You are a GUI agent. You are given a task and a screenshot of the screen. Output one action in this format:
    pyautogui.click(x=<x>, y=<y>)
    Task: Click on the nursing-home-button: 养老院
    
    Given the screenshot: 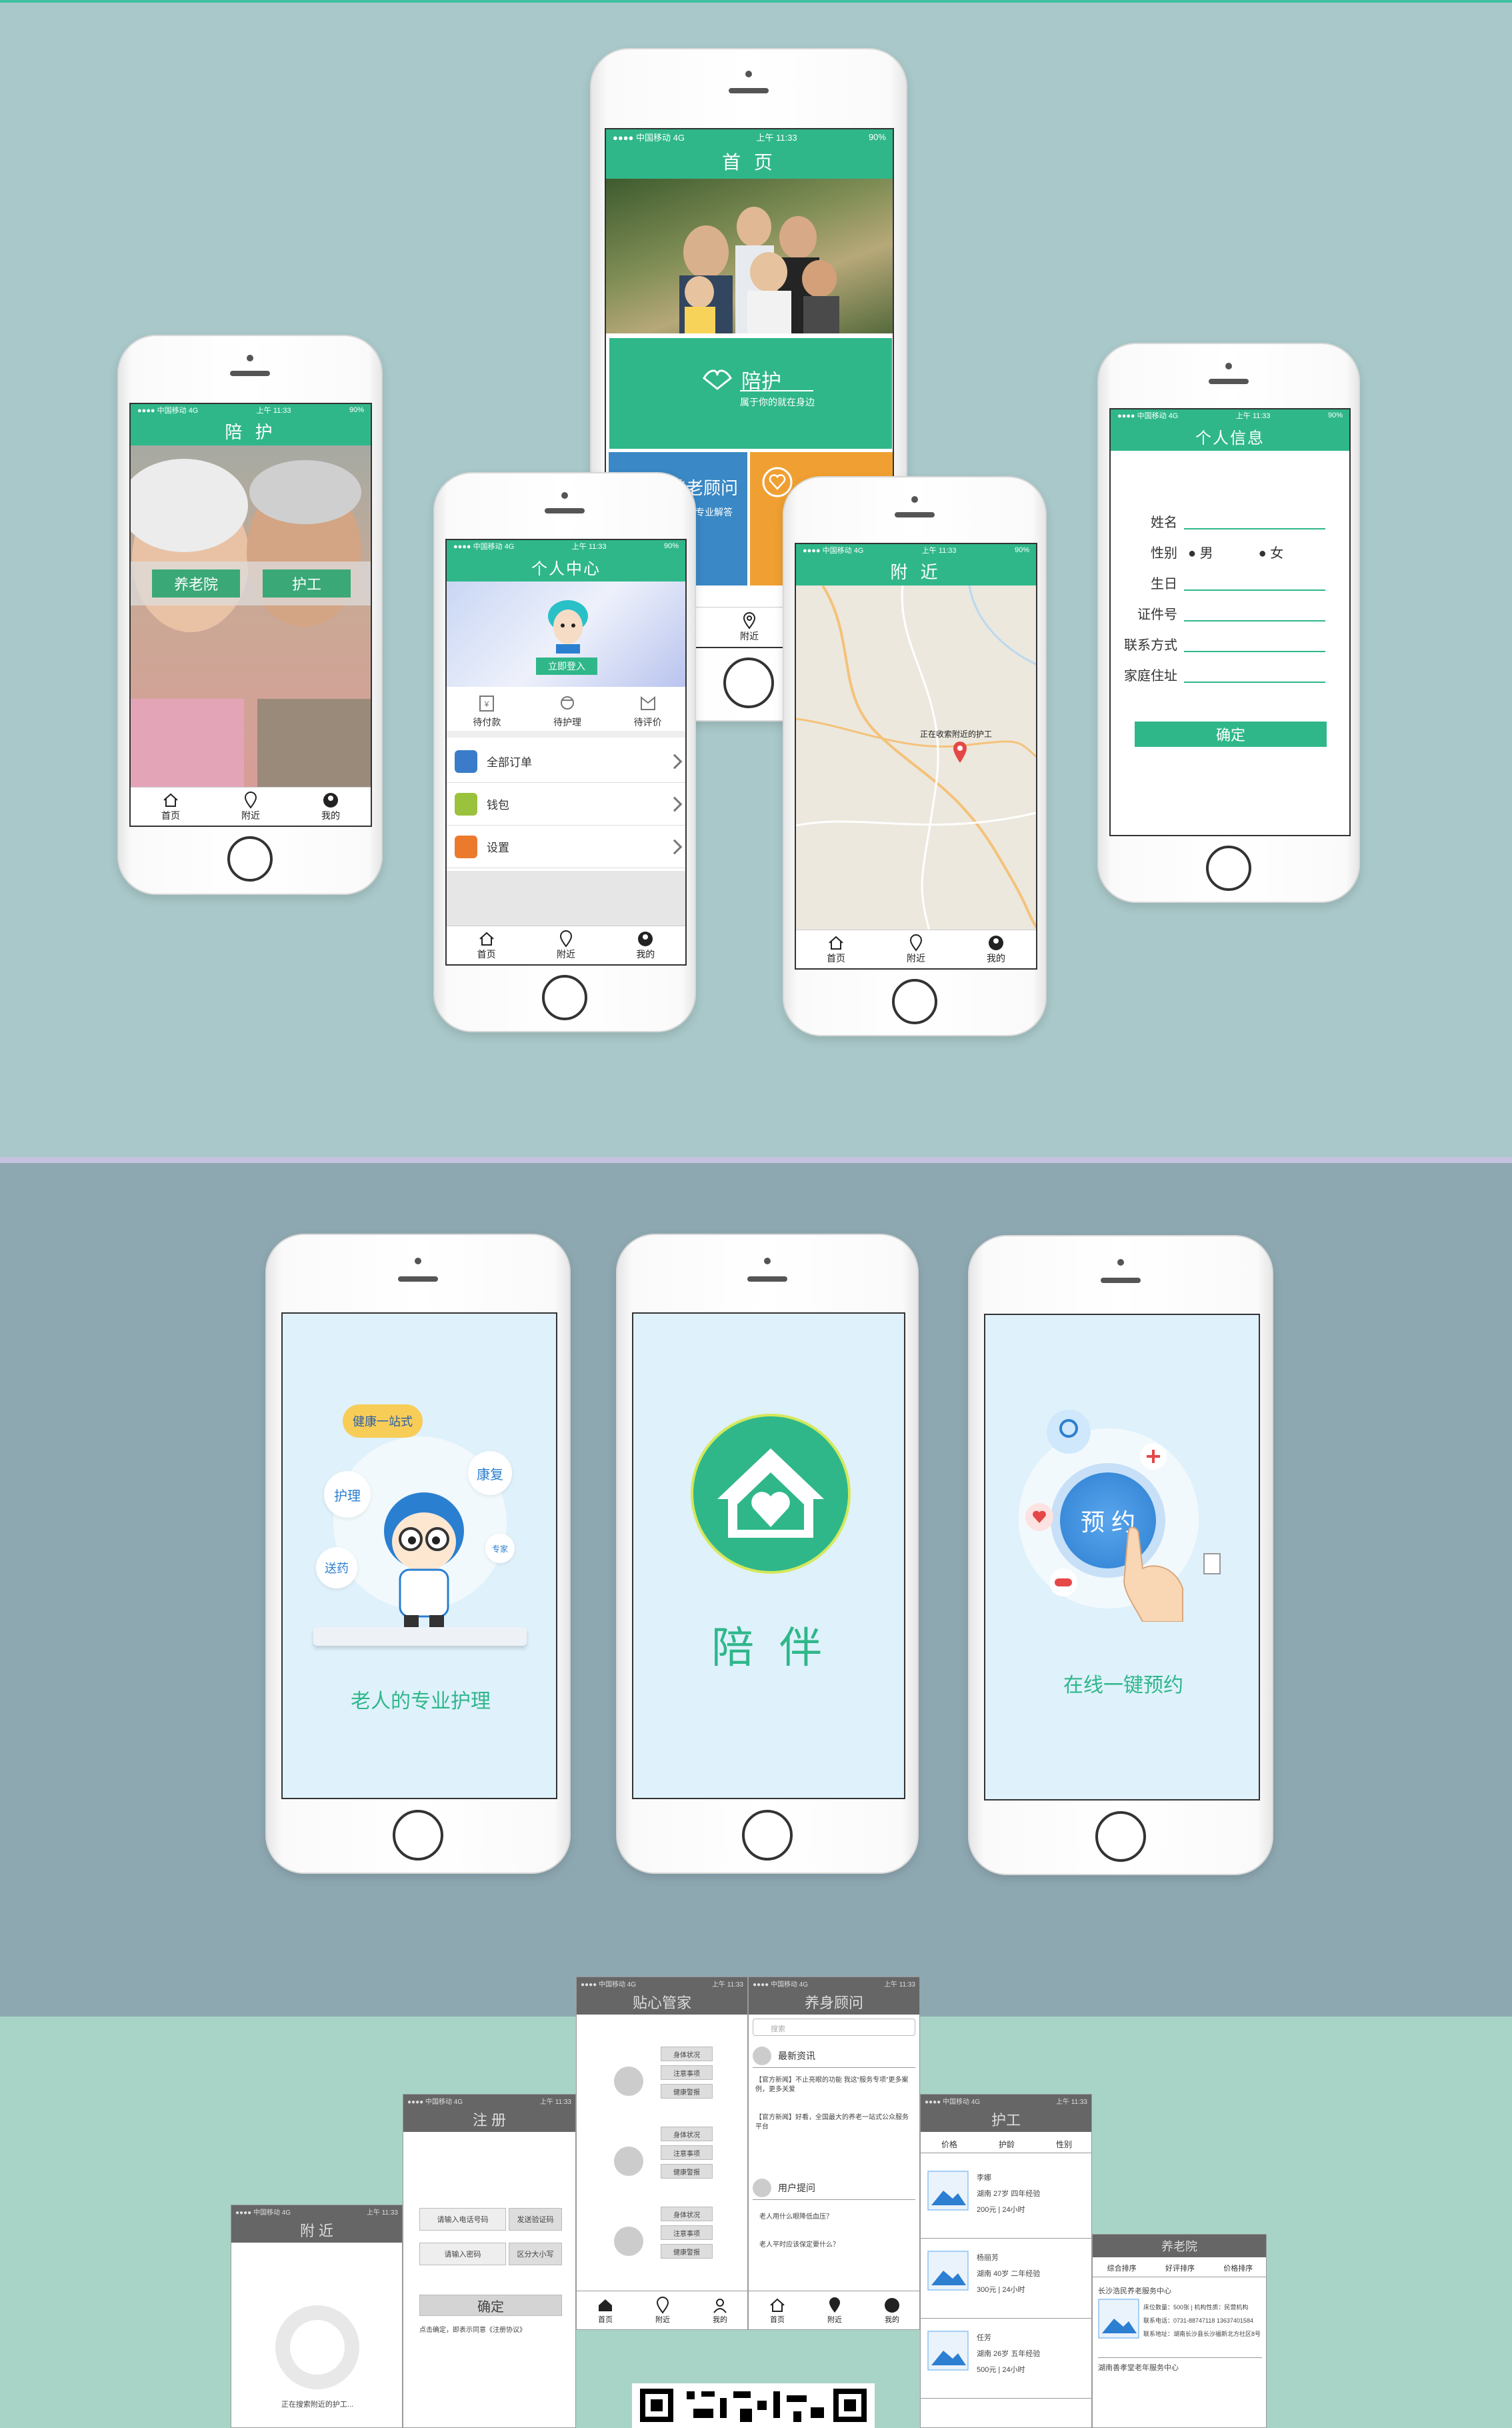 What is the action you would take?
    pyautogui.click(x=196, y=583)
    